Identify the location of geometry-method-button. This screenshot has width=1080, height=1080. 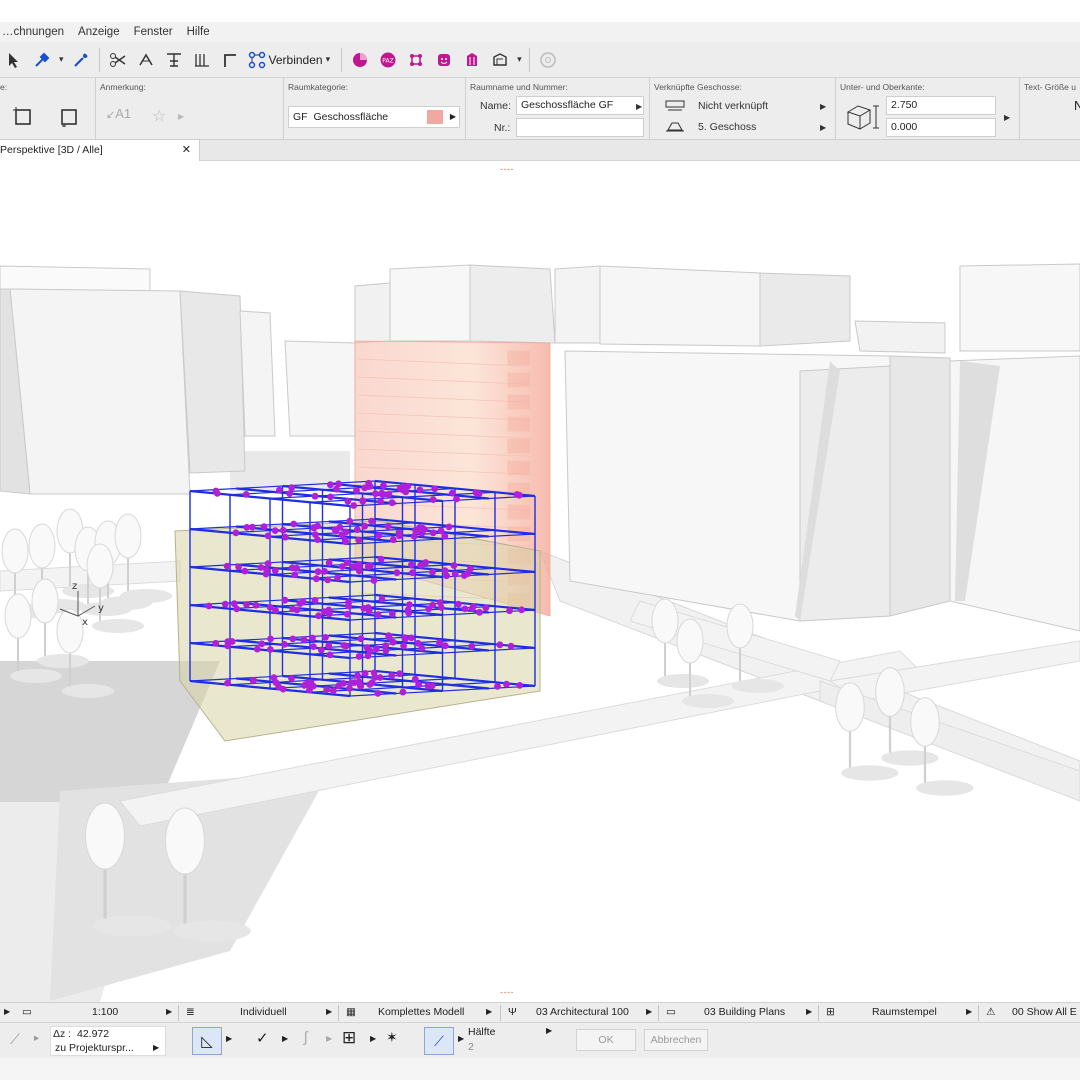
(23, 117).